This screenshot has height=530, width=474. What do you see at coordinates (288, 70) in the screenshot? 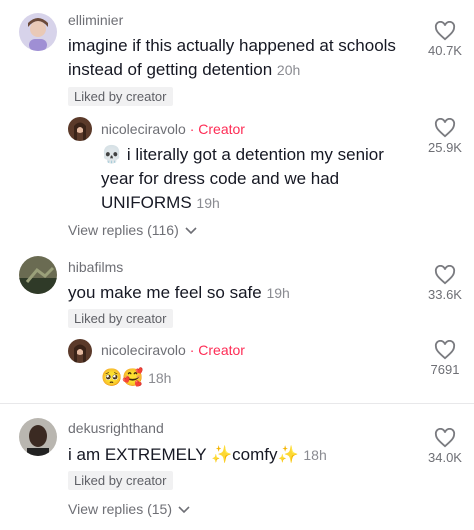
I see `comment-time: 20h` at bounding box center [288, 70].